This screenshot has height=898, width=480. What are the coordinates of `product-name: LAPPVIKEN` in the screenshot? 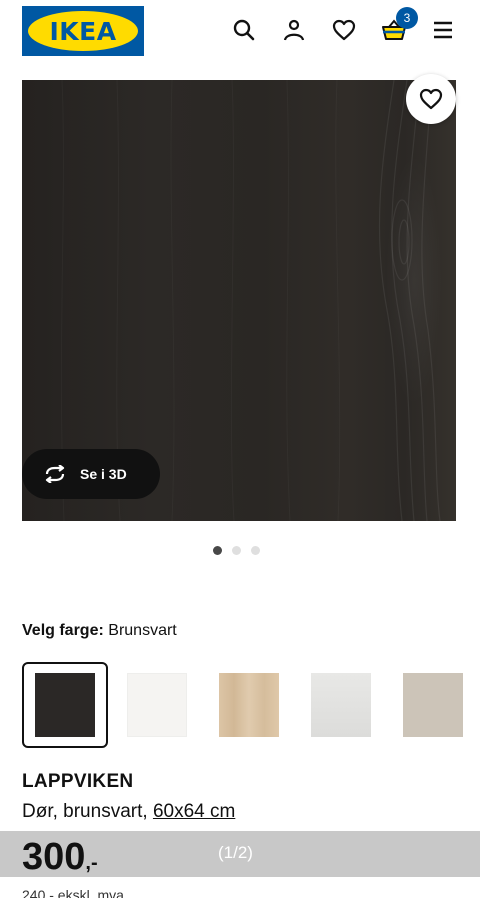 It's located at (78, 781).